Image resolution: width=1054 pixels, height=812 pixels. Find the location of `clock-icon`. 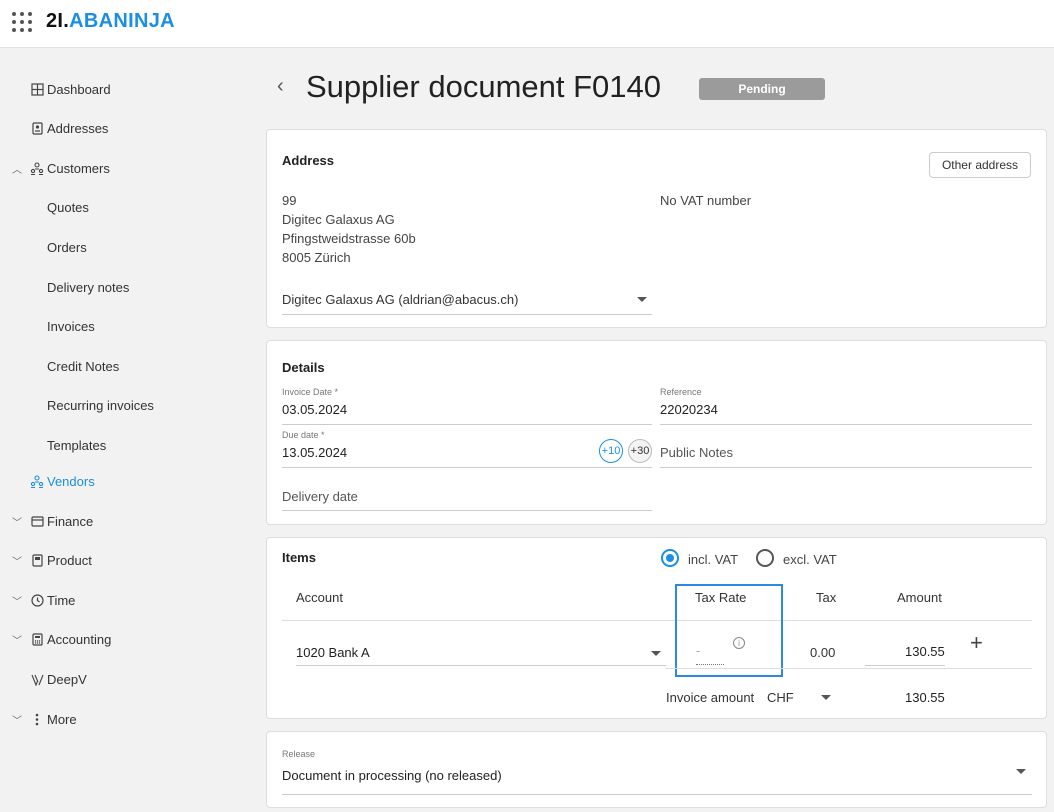

clock-icon is located at coordinates (37, 600).